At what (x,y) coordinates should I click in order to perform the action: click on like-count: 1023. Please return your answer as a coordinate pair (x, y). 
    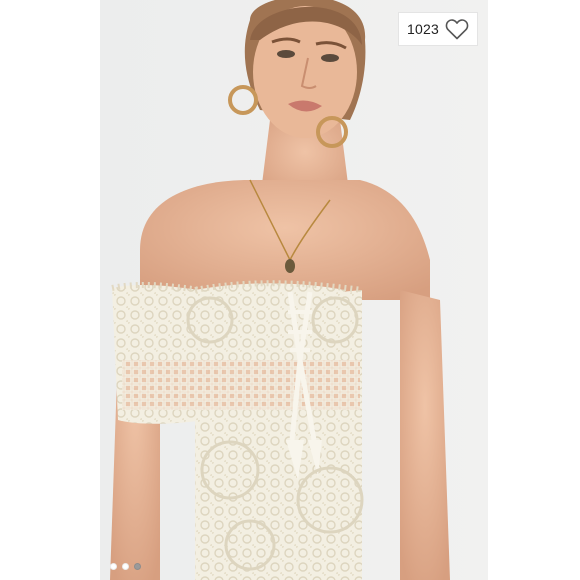
    Looking at the image, I should click on (423, 29).